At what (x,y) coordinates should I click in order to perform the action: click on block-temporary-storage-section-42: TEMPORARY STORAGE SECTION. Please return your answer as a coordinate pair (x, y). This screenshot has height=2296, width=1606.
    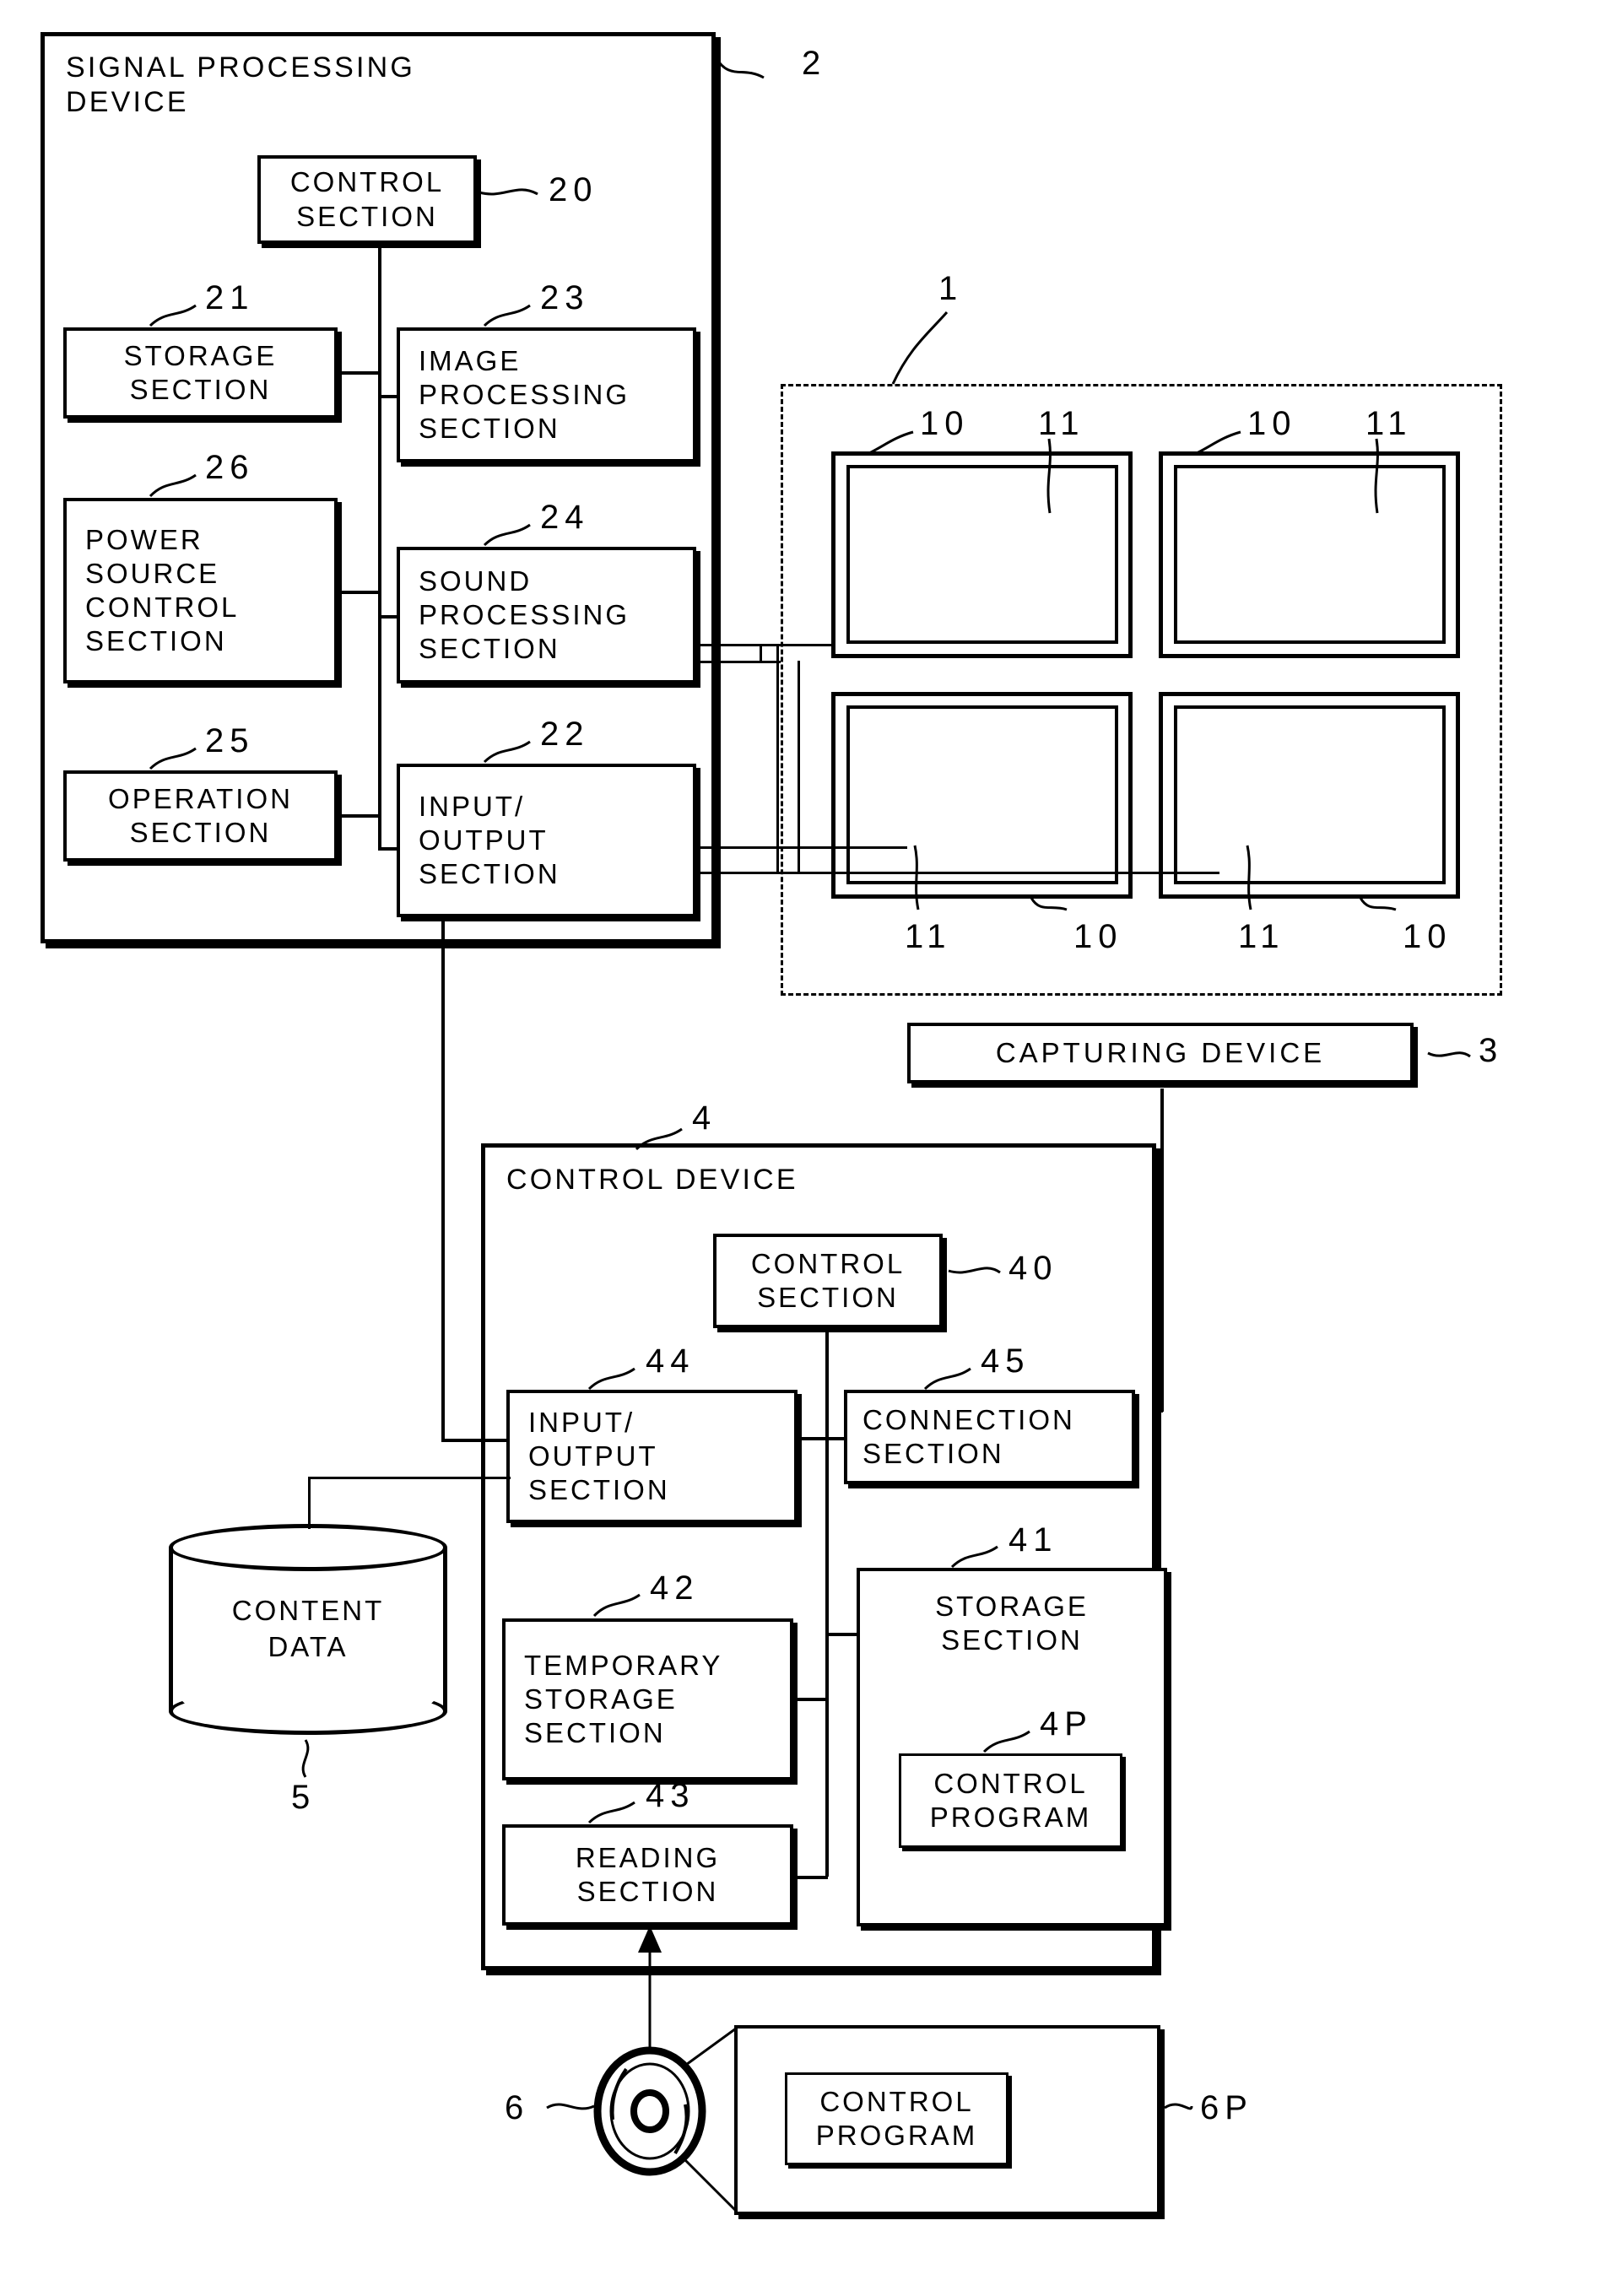
    Looking at the image, I should click on (648, 1699).